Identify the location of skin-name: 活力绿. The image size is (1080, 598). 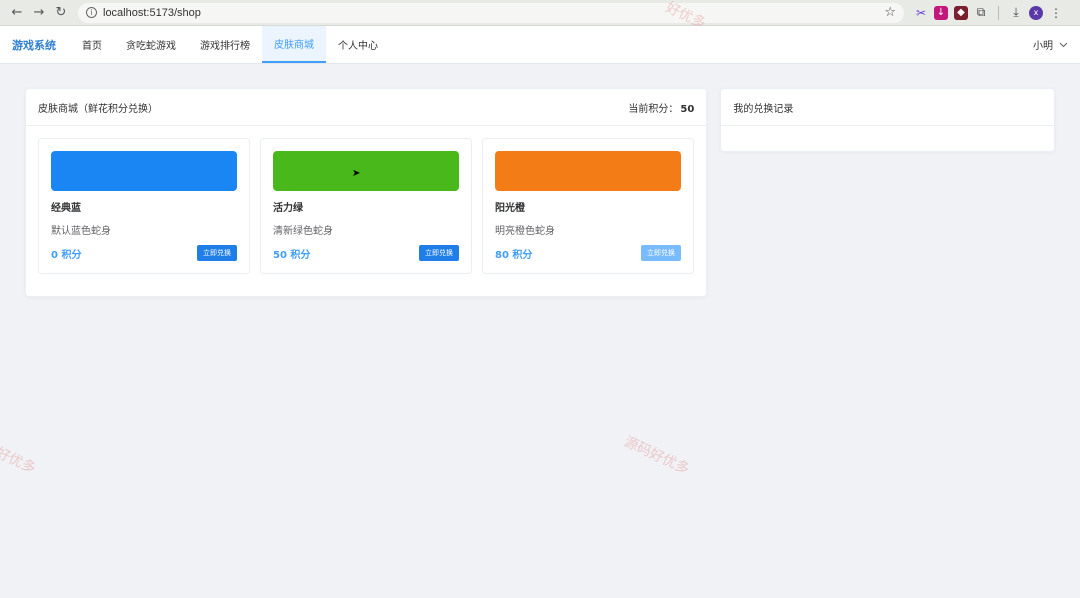
(288, 208).